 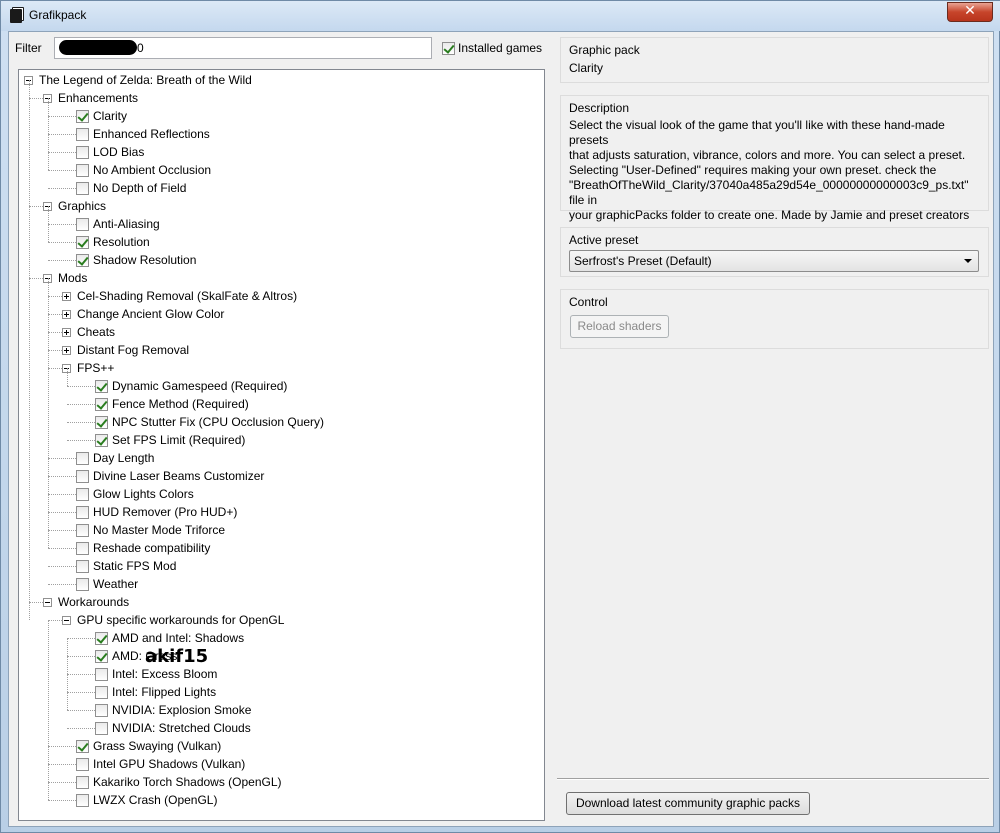 What do you see at coordinates (156, 512) in the screenshot?
I see `tree-item: HUD Remover (Pro HUD+)` at bounding box center [156, 512].